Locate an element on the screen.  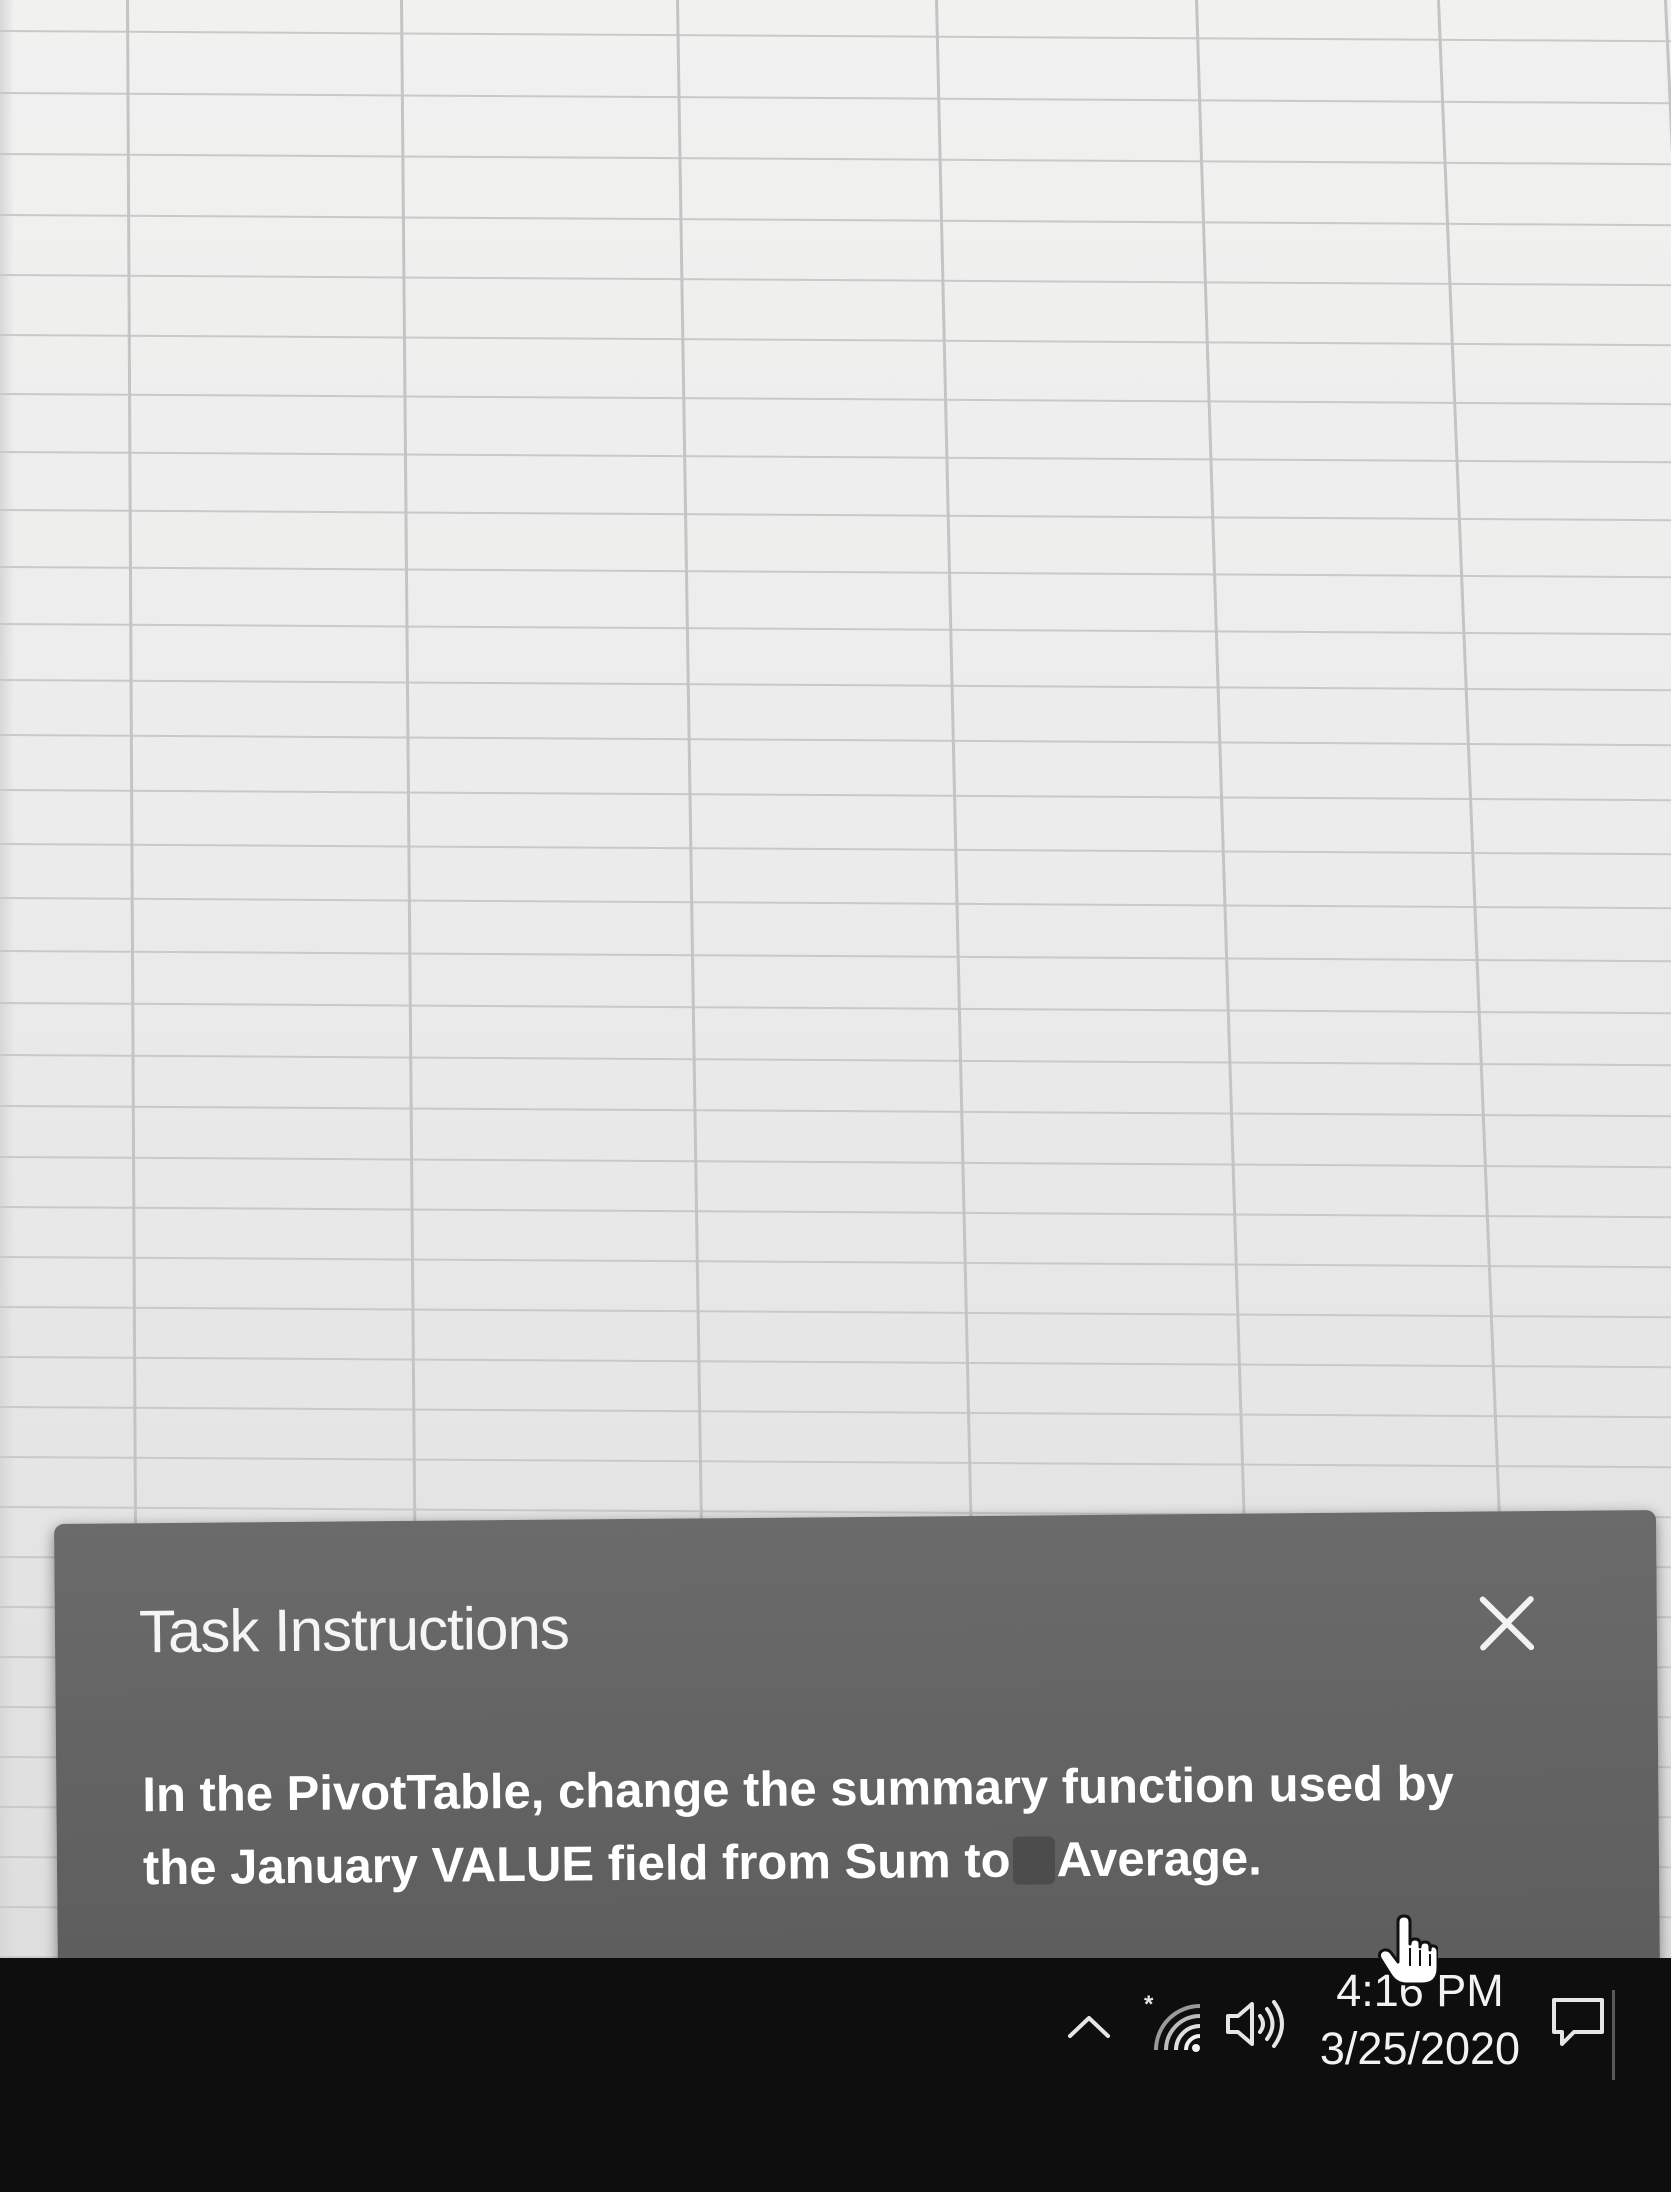
action-center-button is located at coordinates (1578, 2024).